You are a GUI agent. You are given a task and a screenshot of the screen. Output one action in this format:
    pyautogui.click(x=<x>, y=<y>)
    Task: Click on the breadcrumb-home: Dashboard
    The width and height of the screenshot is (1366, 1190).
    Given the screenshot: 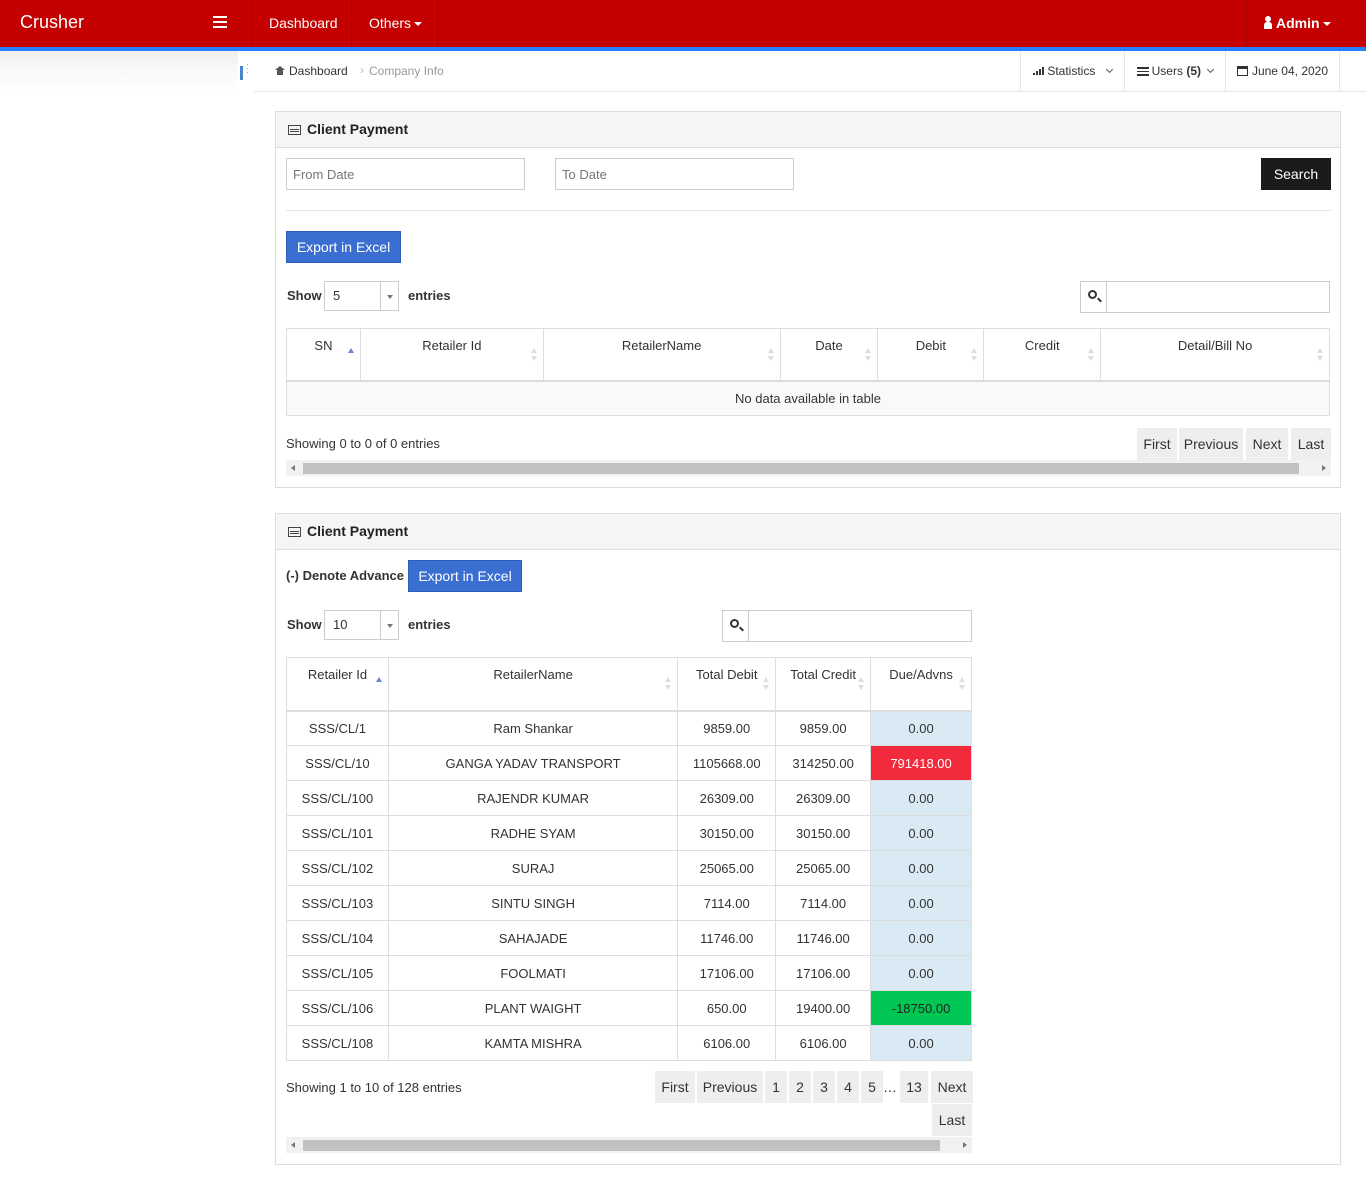 What is the action you would take?
    pyautogui.click(x=311, y=71)
    